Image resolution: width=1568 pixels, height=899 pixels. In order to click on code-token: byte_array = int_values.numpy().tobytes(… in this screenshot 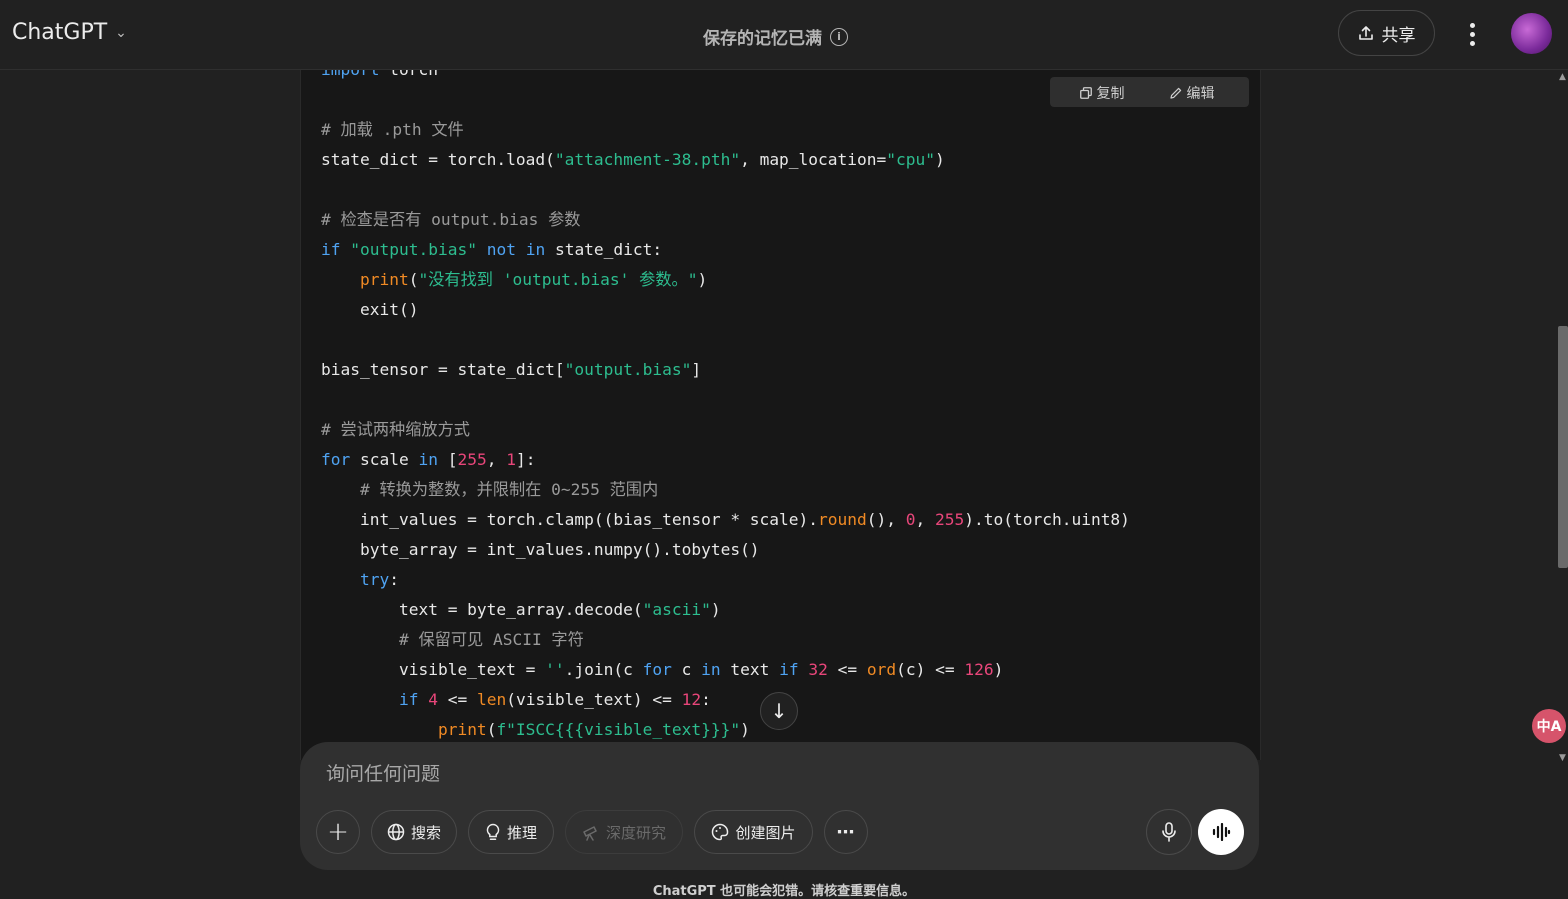, I will do `click(540, 549)`.